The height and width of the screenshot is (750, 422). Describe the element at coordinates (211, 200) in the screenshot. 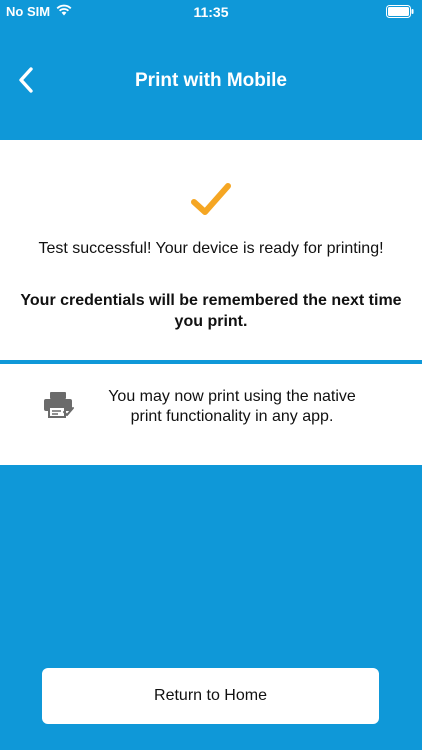

I see `checkmark-icon` at that location.